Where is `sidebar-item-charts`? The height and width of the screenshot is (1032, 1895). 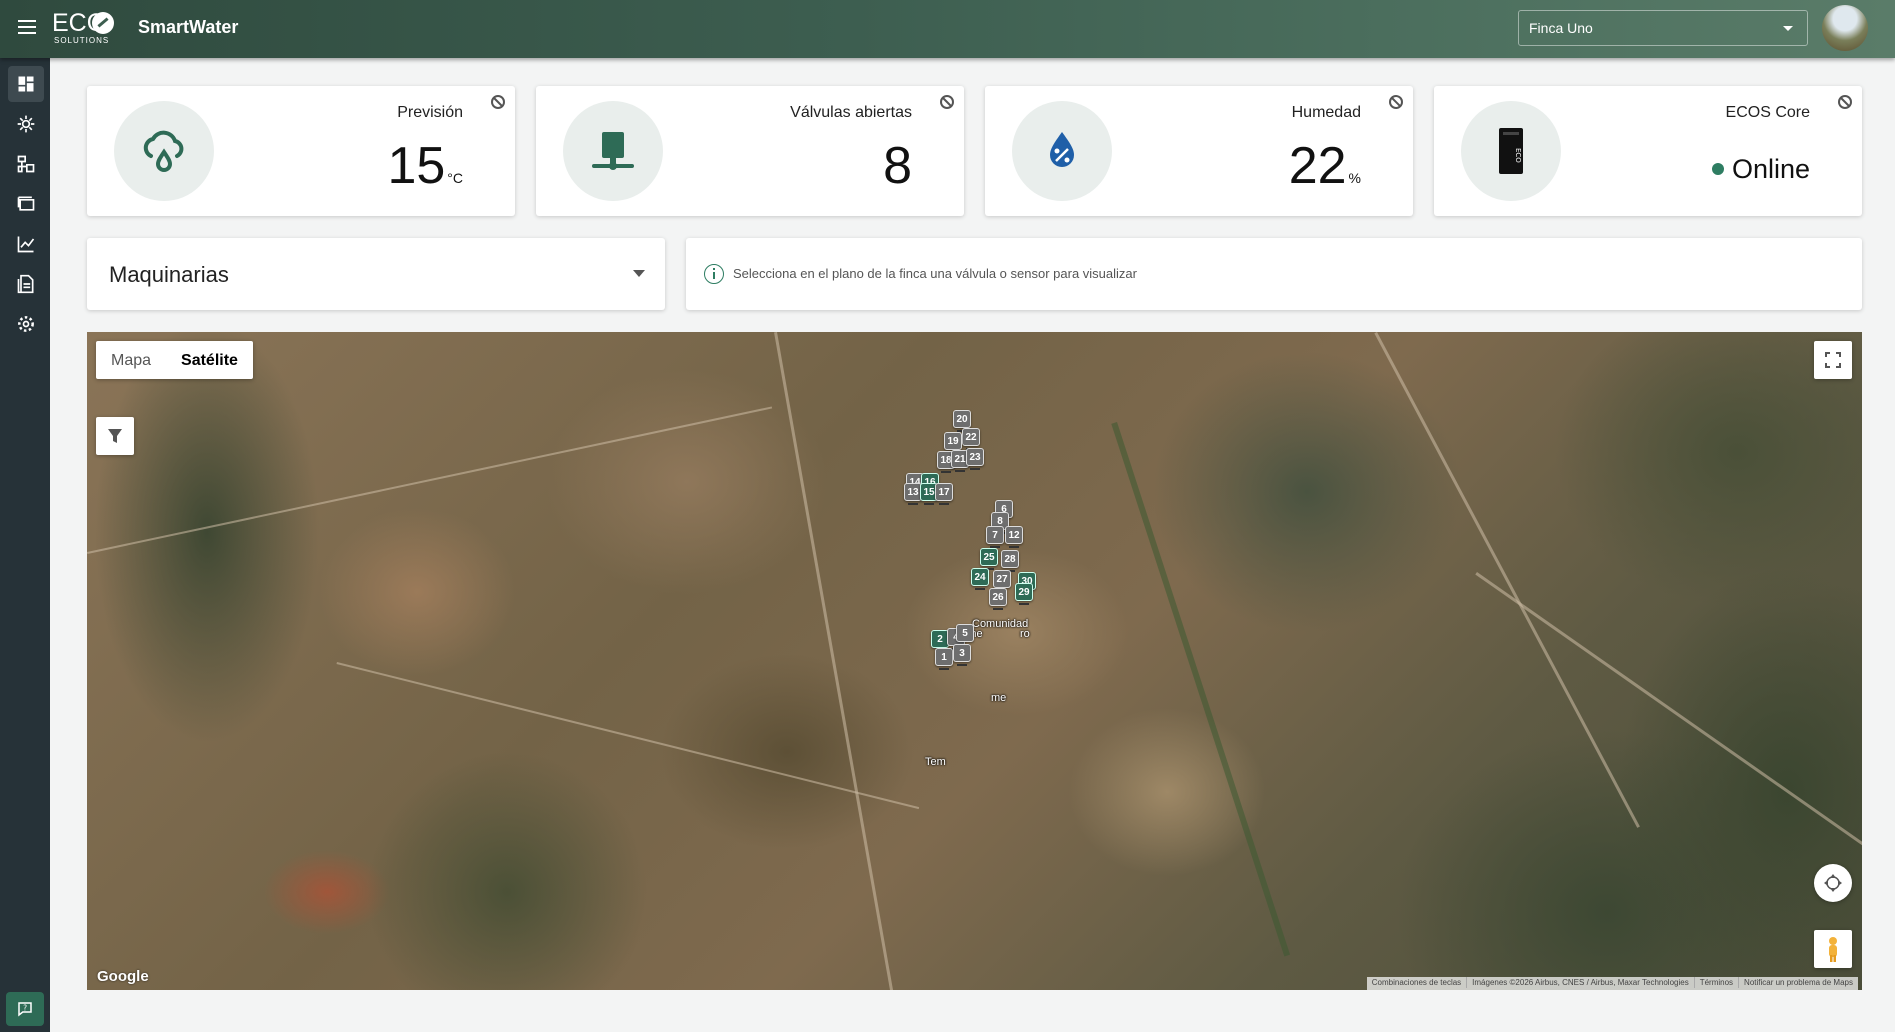
sidebar-item-charts is located at coordinates (26, 244).